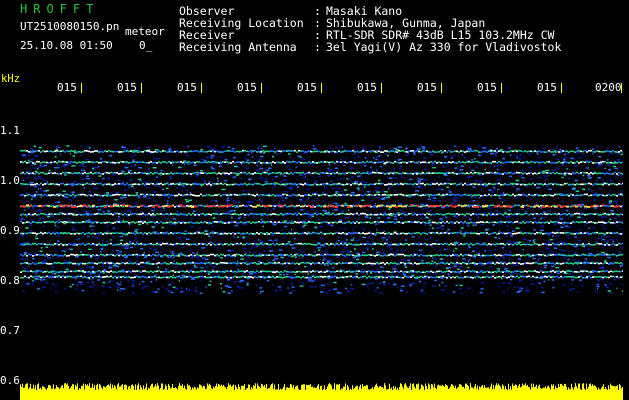 This screenshot has height=400, width=629. What do you see at coordinates (10, 230) in the screenshot?
I see `y-tick-label: 0.9` at bounding box center [10, 230].